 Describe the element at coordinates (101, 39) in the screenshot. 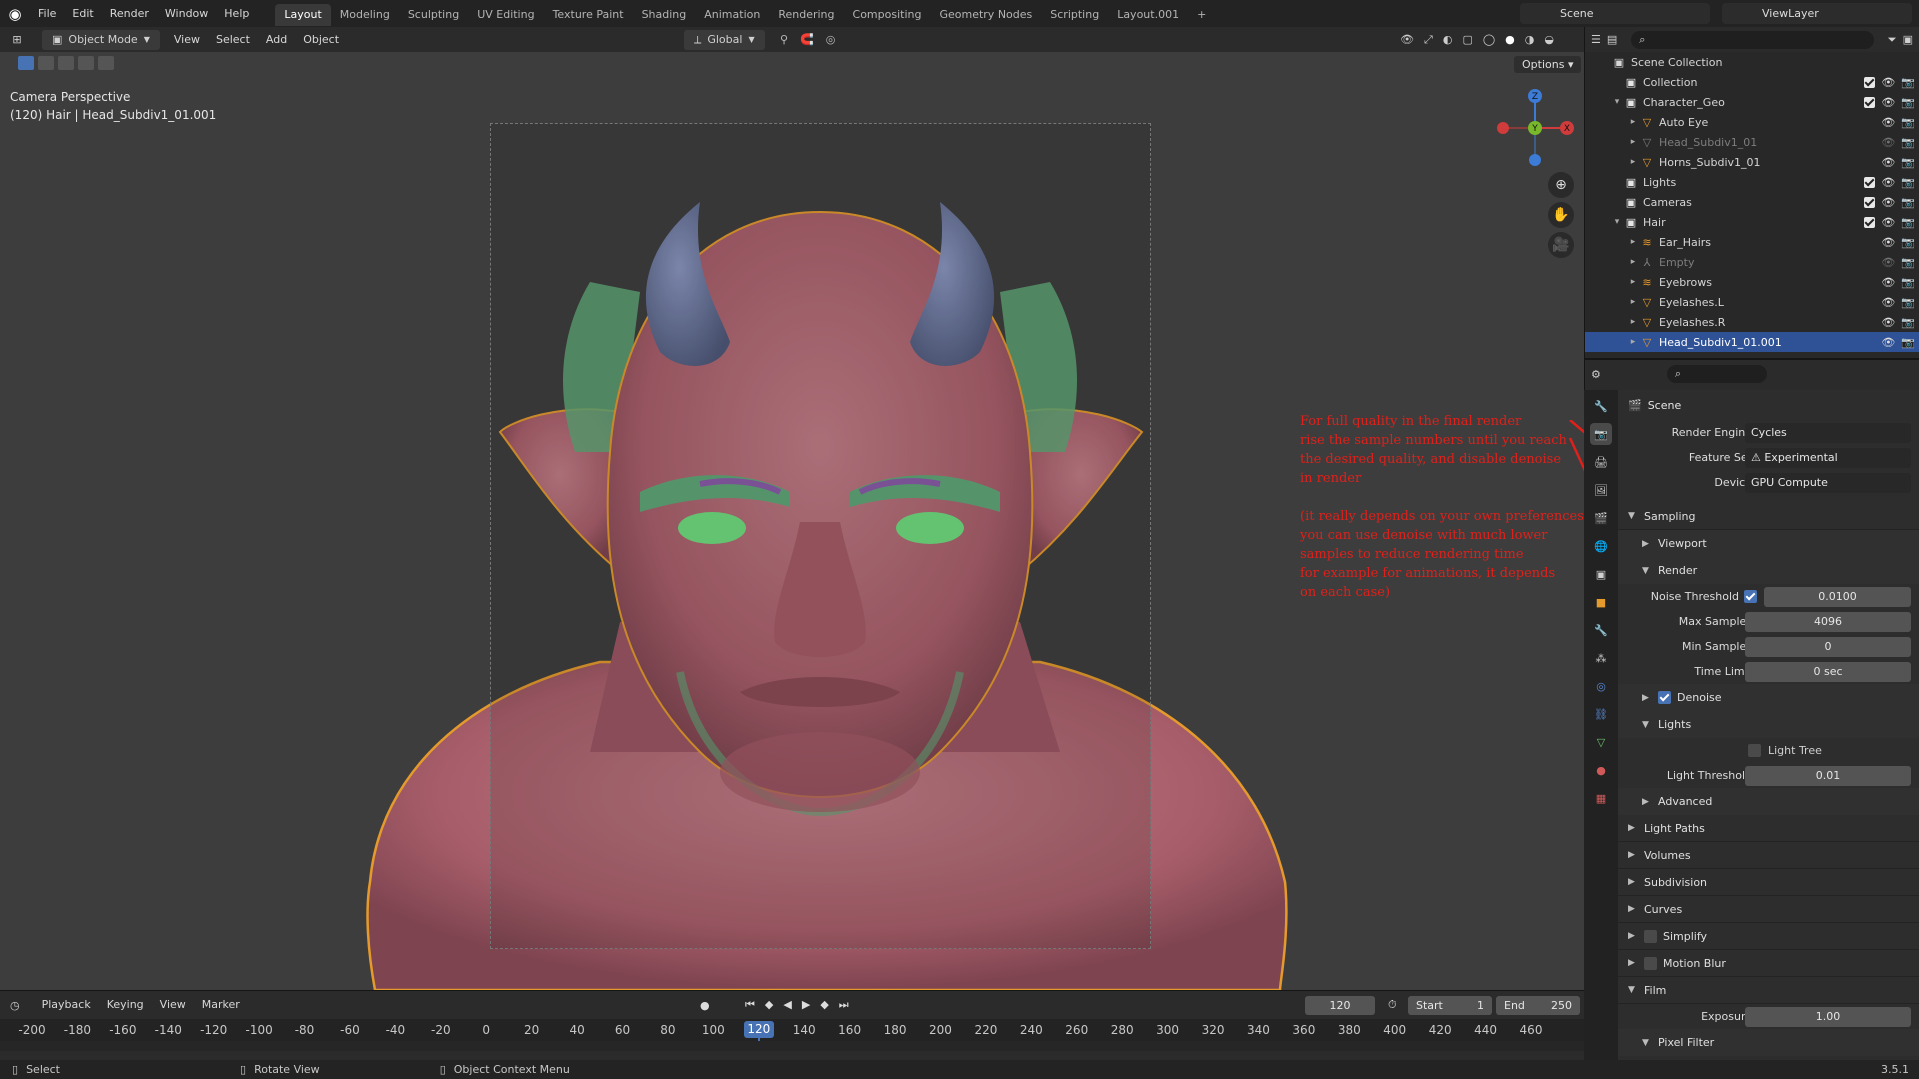

I see `mode-dropdown: ▣ Object Mode ▼` at that location.